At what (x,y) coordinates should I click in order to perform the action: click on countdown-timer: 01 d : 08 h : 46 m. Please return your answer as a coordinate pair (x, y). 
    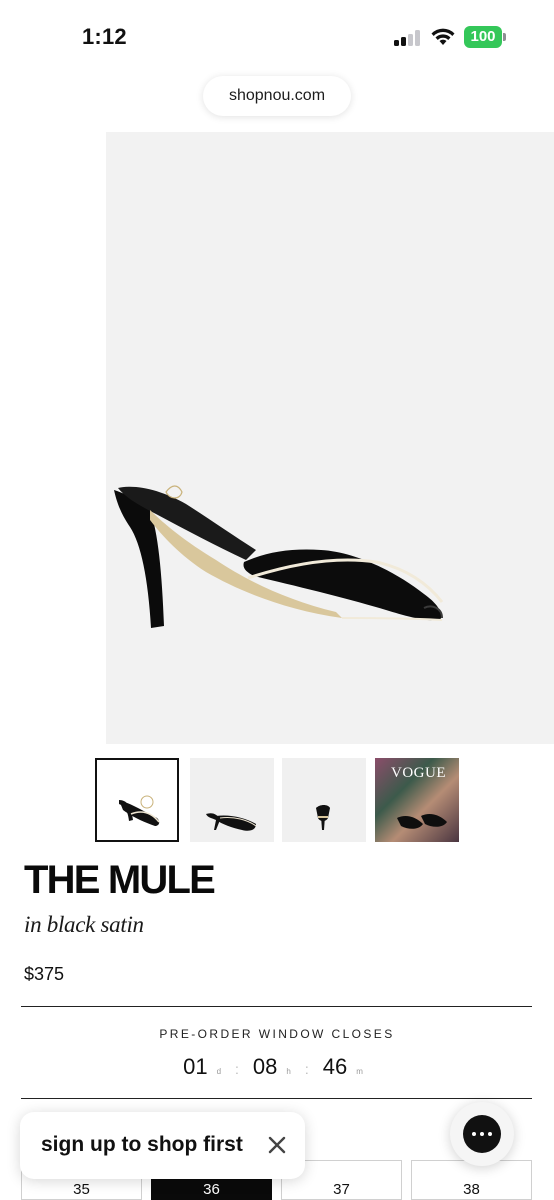
    Looking at the image, I should click on (277, 1067).